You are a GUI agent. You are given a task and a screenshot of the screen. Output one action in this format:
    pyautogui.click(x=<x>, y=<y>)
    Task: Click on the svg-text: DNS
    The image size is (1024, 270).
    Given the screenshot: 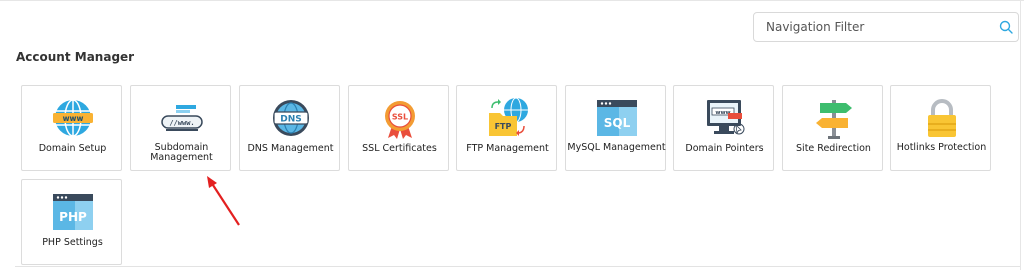 What is the action you would take?
    pyautogui.click(x=291, y=120)
    